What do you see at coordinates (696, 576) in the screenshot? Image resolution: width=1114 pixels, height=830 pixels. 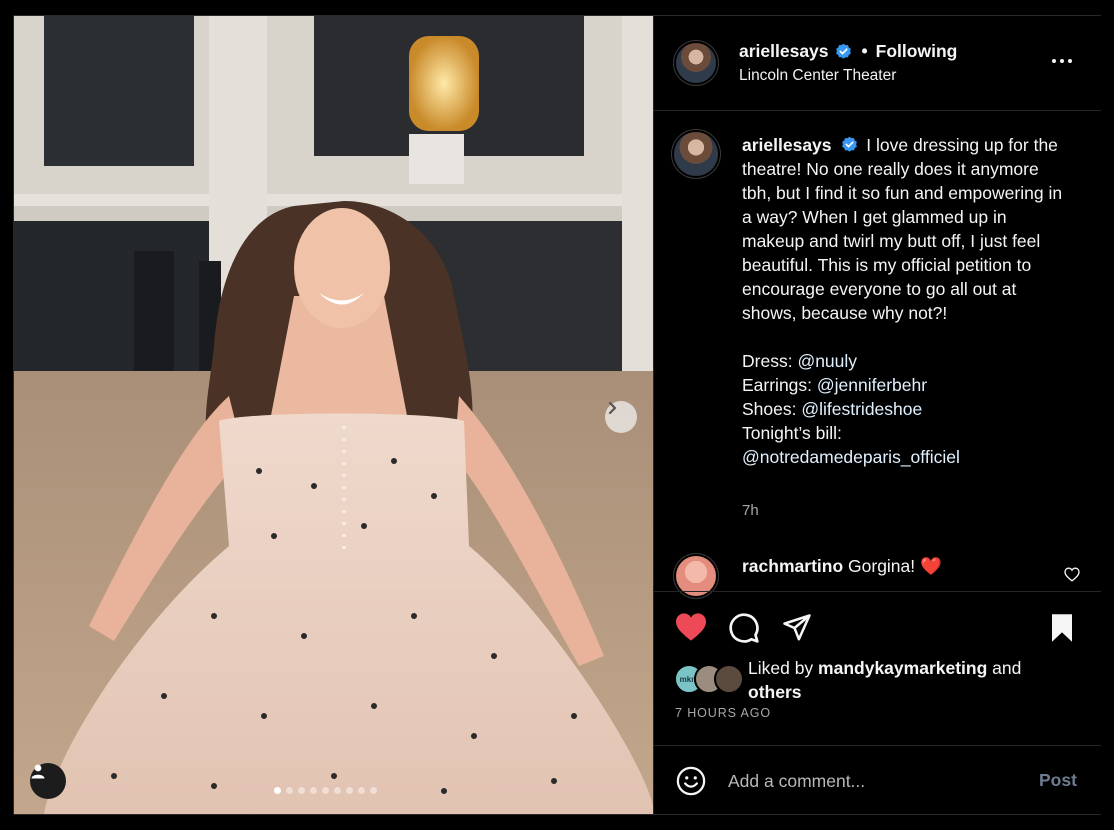 I see `commenter-avatar` at bounding box center [696, 576].